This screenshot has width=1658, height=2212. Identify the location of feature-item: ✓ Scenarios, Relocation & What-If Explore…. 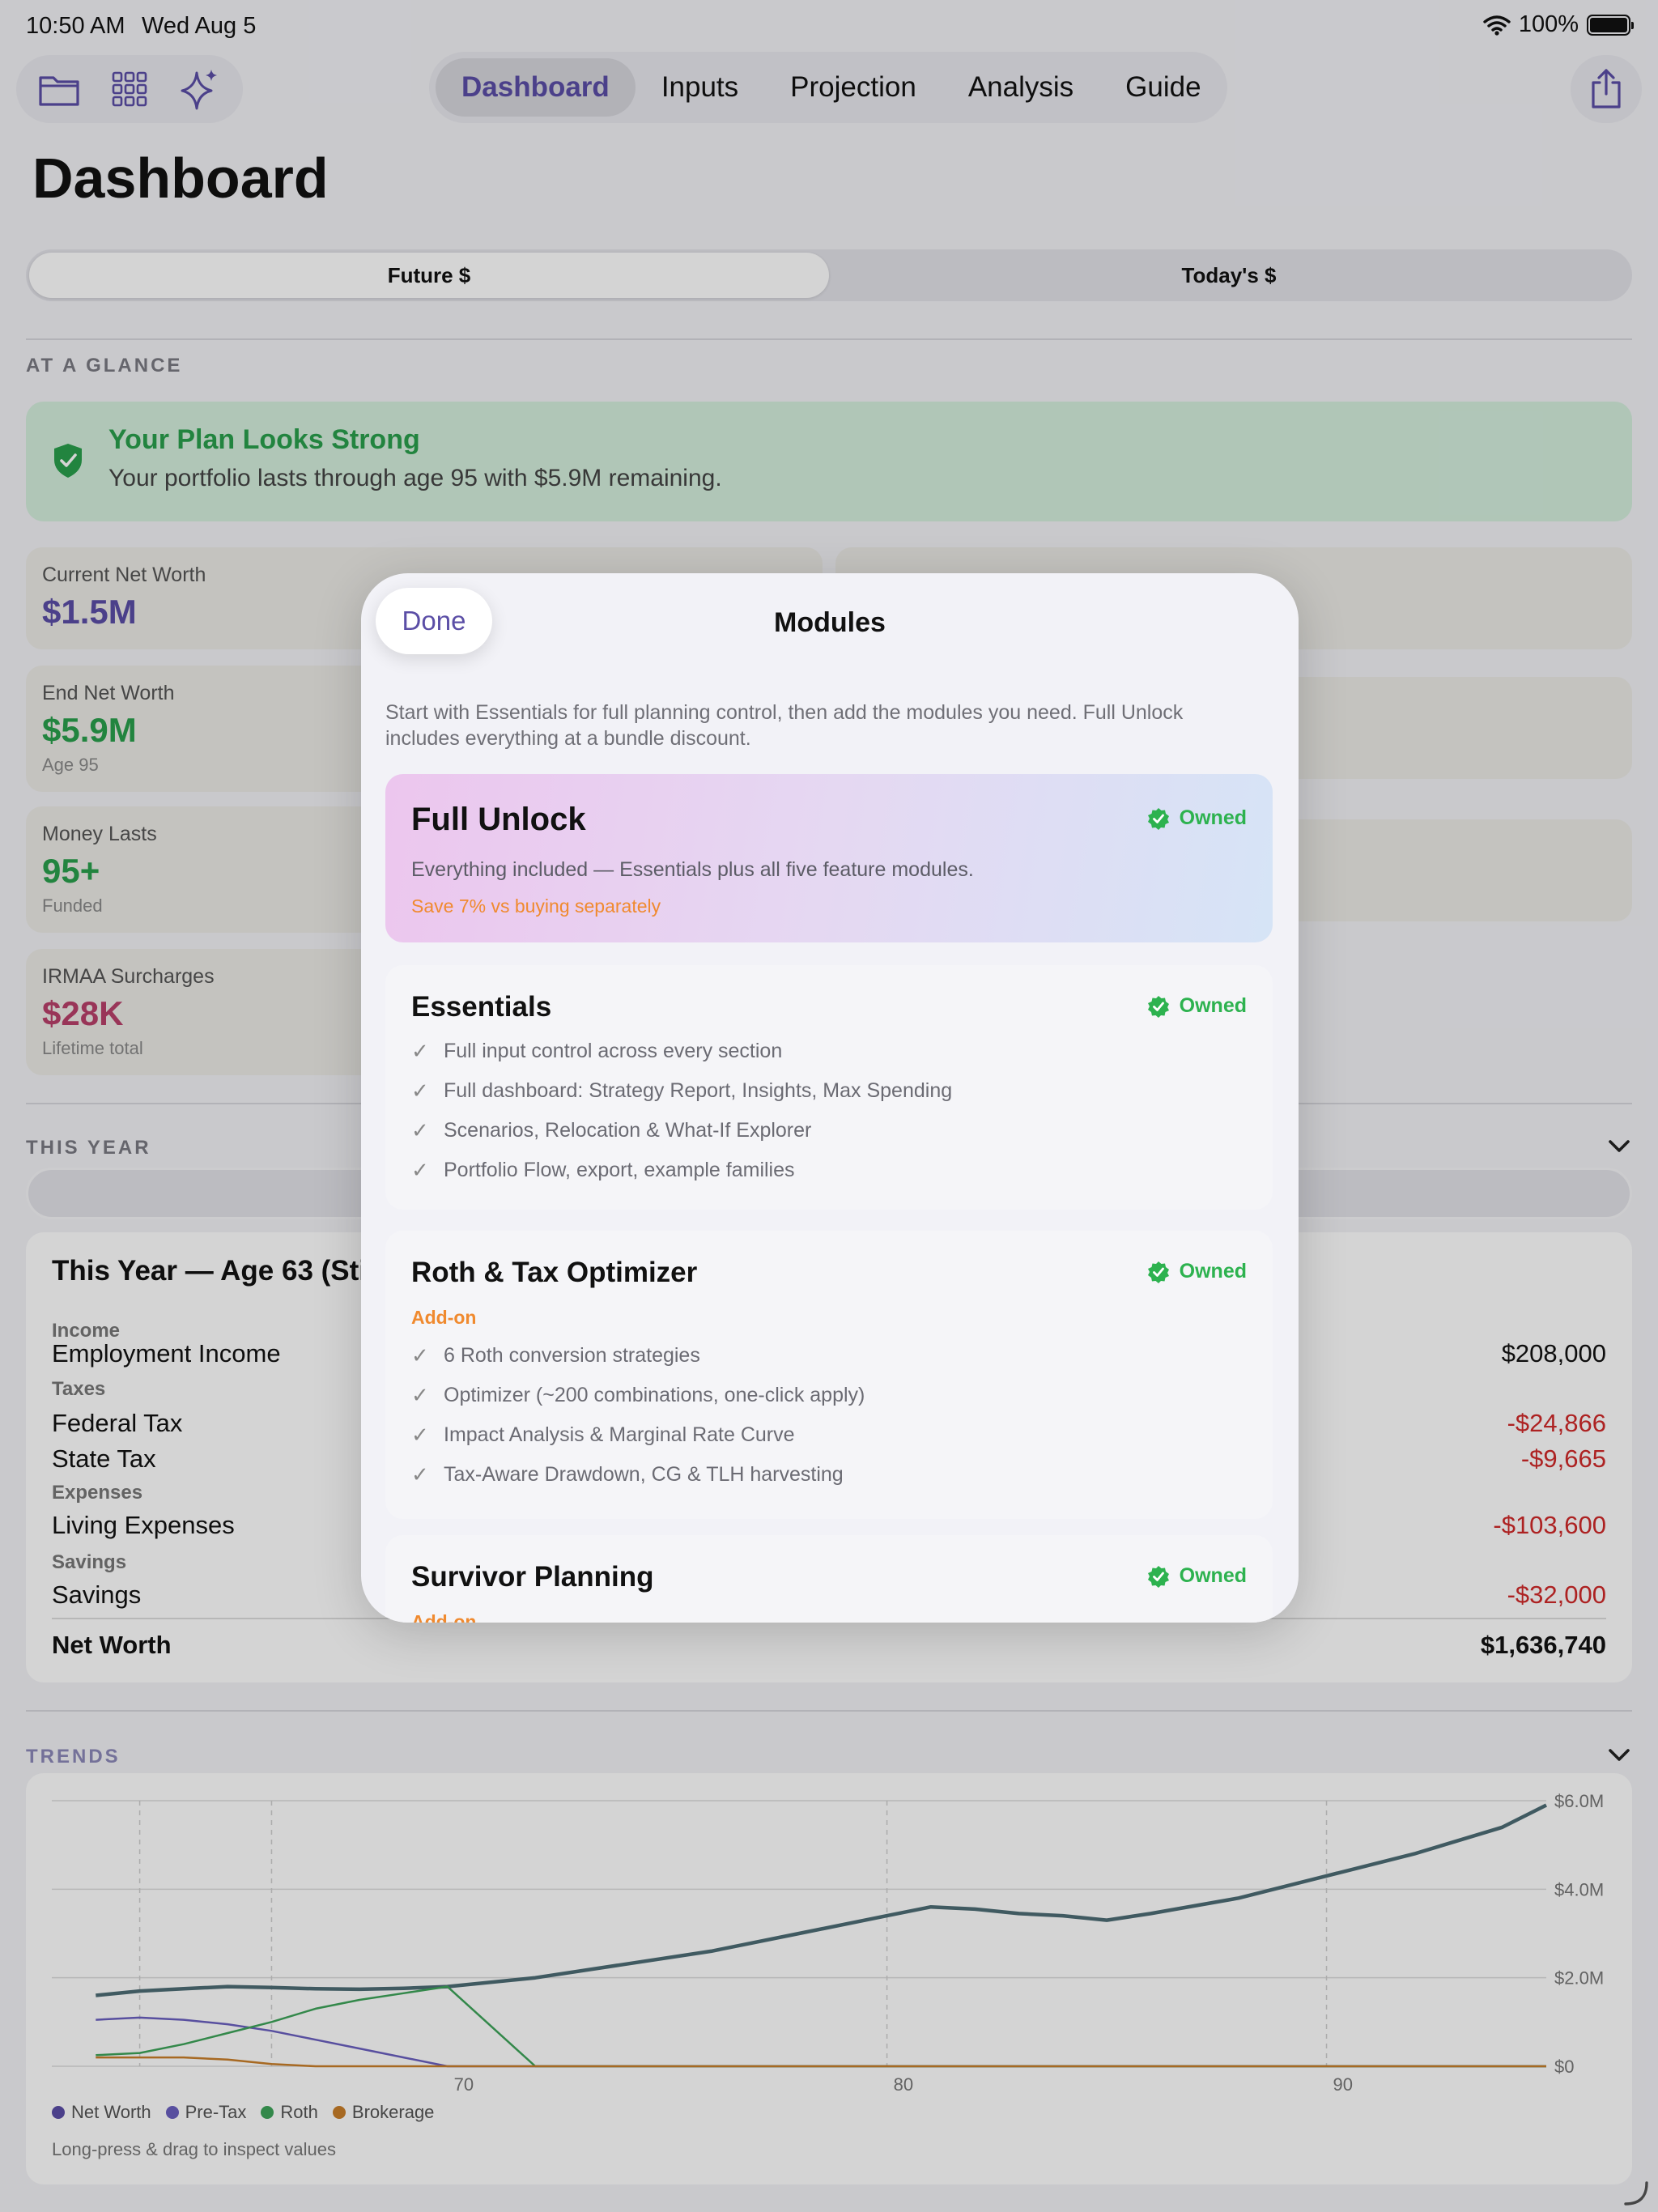
(611, 1130).